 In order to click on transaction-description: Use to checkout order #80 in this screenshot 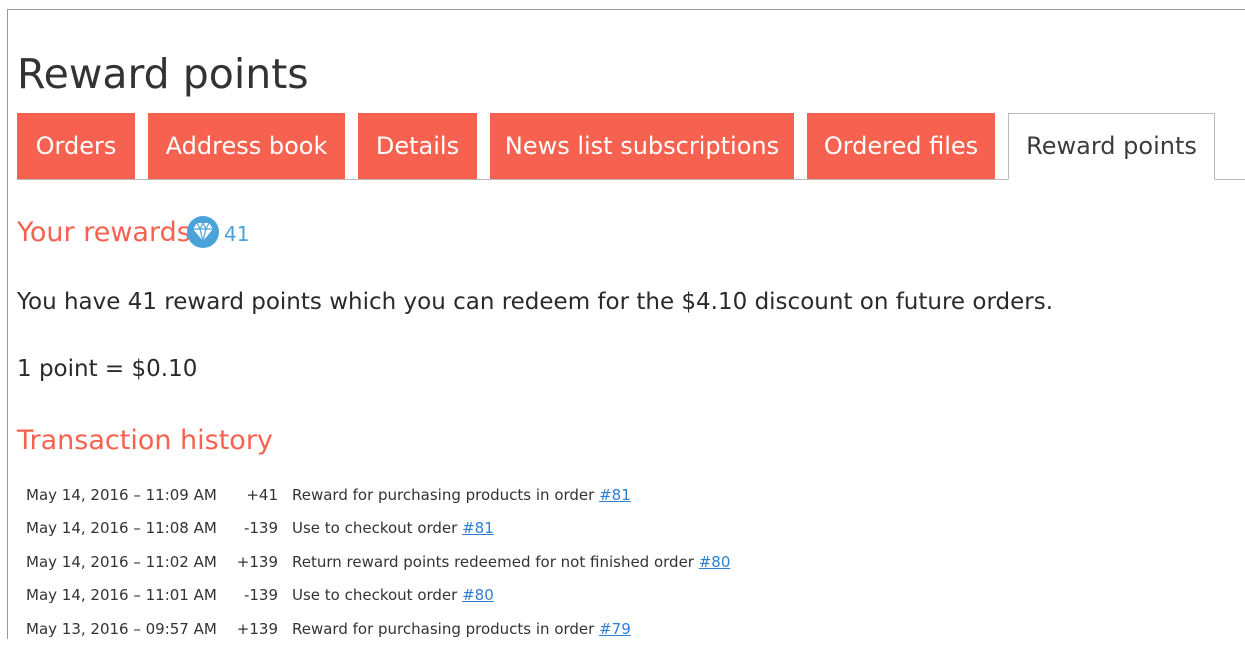, I will do `click(509, 596)`.